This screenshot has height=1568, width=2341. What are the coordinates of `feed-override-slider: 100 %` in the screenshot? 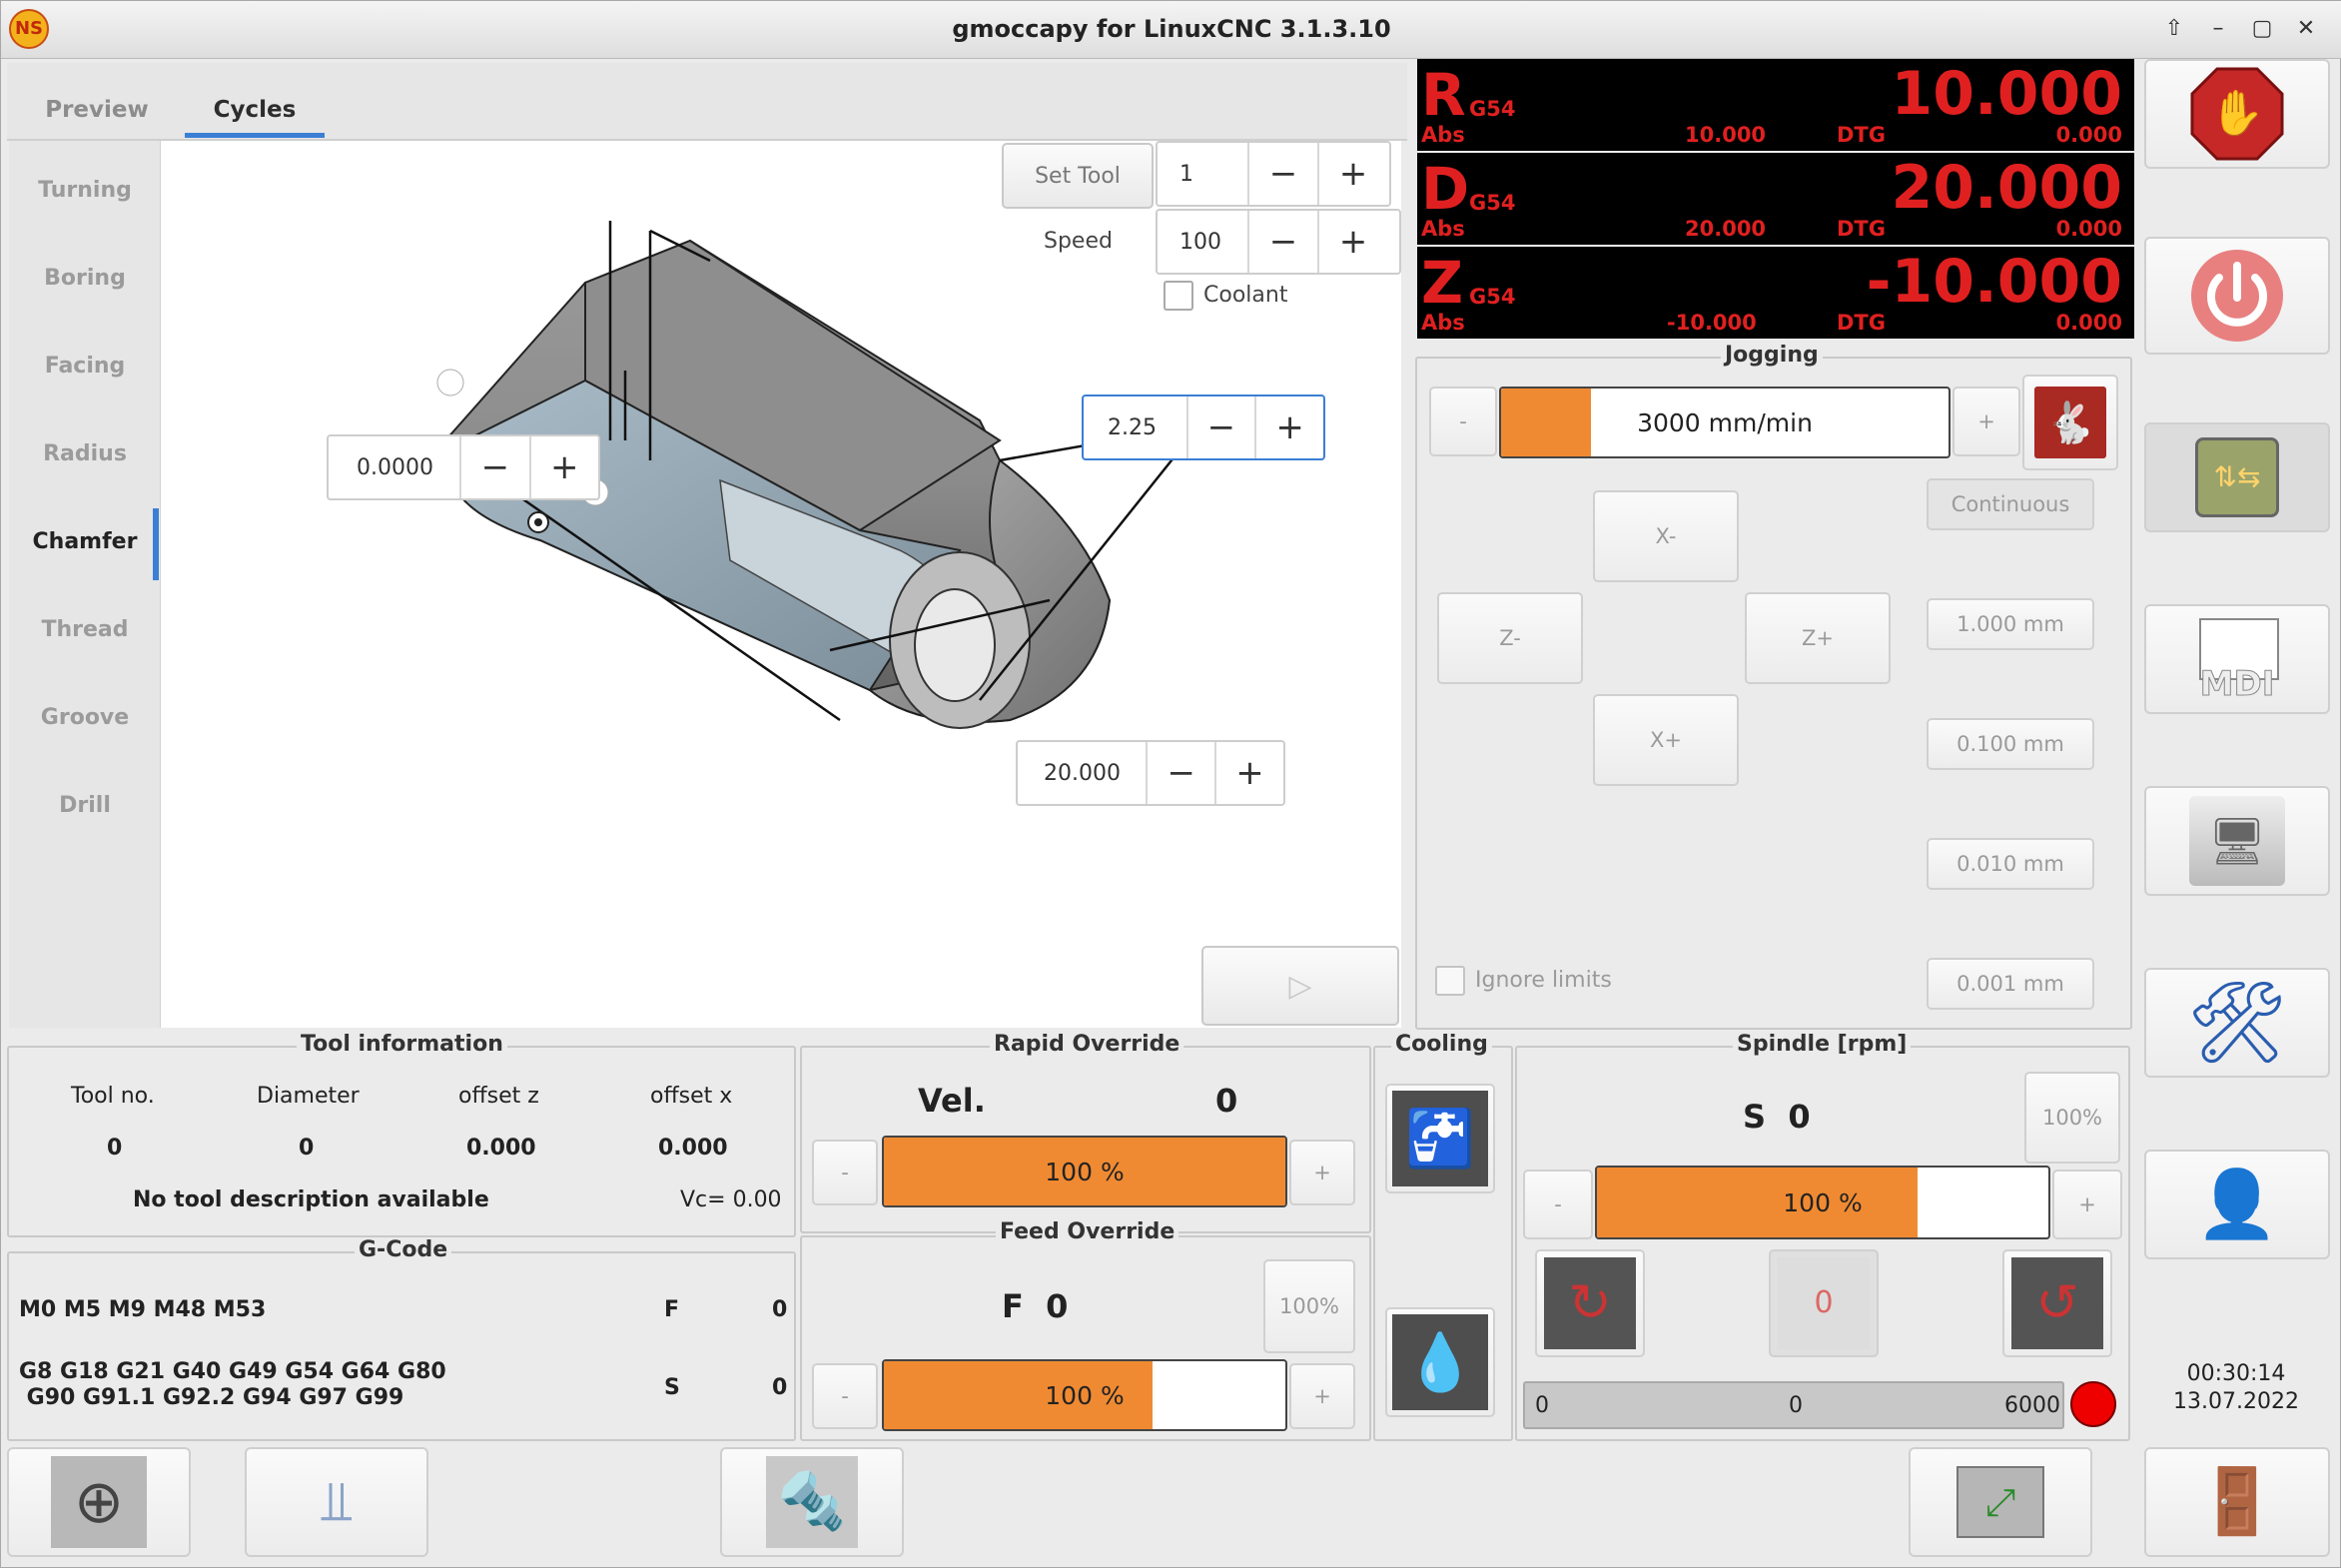 It's located at (1084, 1395).